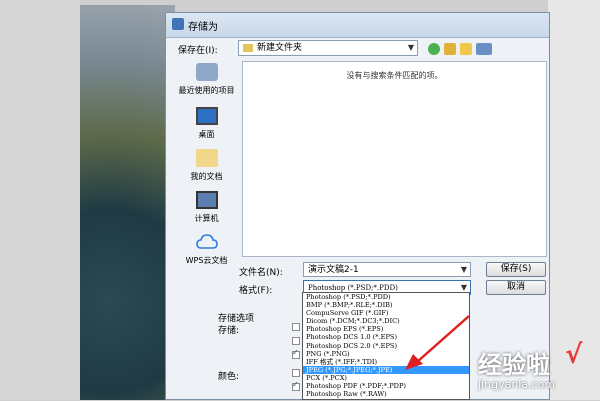 The width and height of the screenshot is (600, 401). Describe the element at coordinates (484, 49) in the screenshot. I see `view-menu-icon` at that location.